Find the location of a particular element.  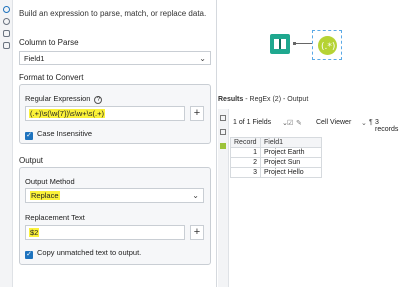

metadata-icon is located at coordinates (223, 118).